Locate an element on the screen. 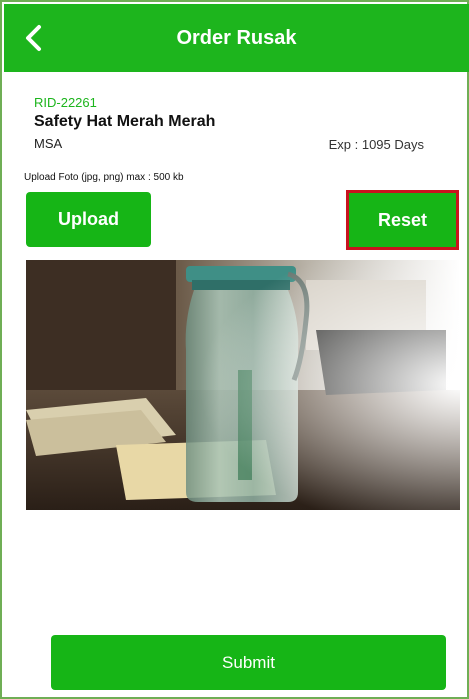 The width and height of the screenshot is (469, 699). product-name: Safety Hat Merah Merah is located at coordinates (125, 121).